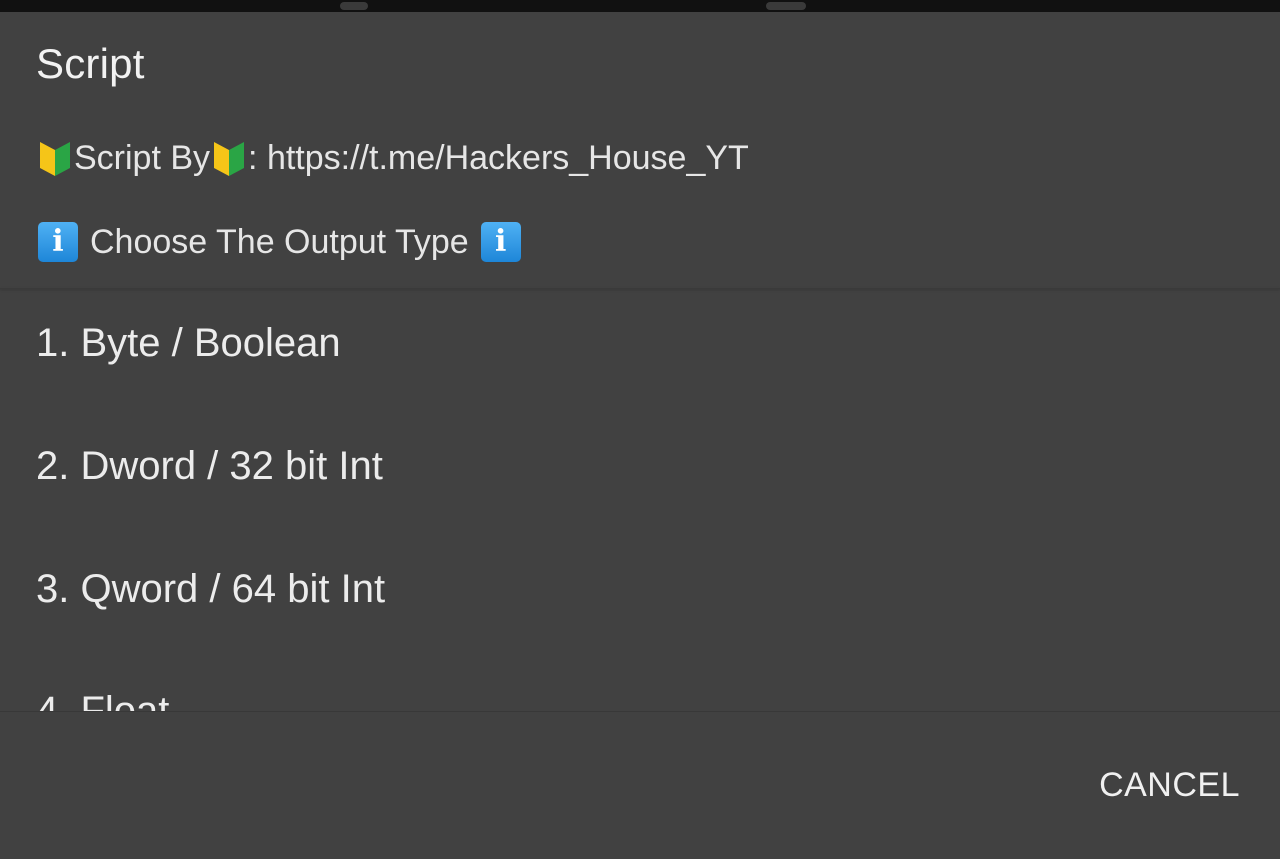 Image resolution: width=1280 pixels, height=859 pixels. What do you see at coordinates (508, 158) in the screenshot?
I see `credit-link: https://t.me/Hackers_House_YT` at bounding box center [508, 158].